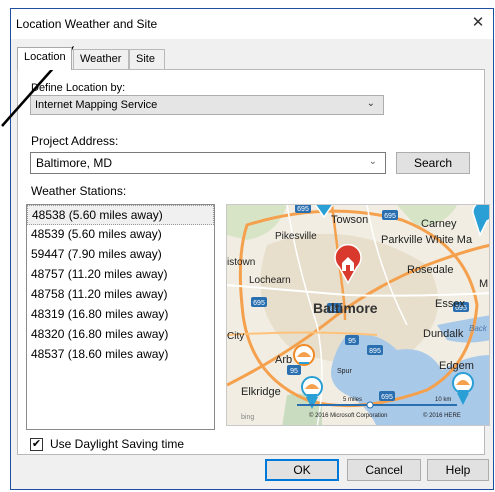  What do you see at coordinates (302, 470) in the screenshot?
I see `ok-button: OK` at bounding box center [302, 470].